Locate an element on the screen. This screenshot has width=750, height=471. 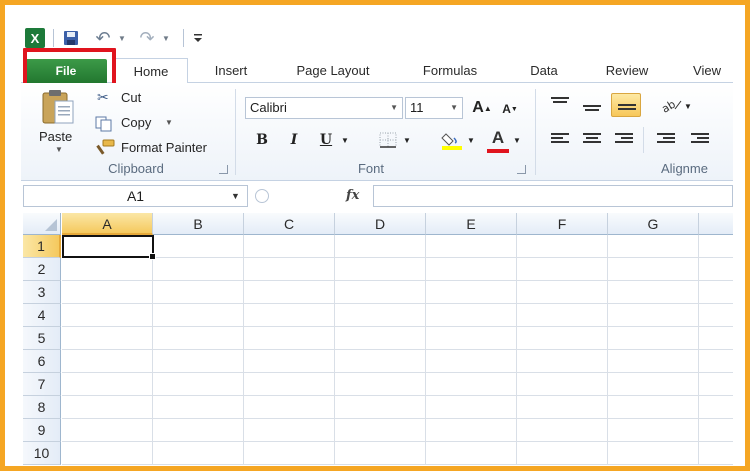
quick-access-toolbar: X ↶ ▼ ↷ ▼ is located at coordinates (121, 38).